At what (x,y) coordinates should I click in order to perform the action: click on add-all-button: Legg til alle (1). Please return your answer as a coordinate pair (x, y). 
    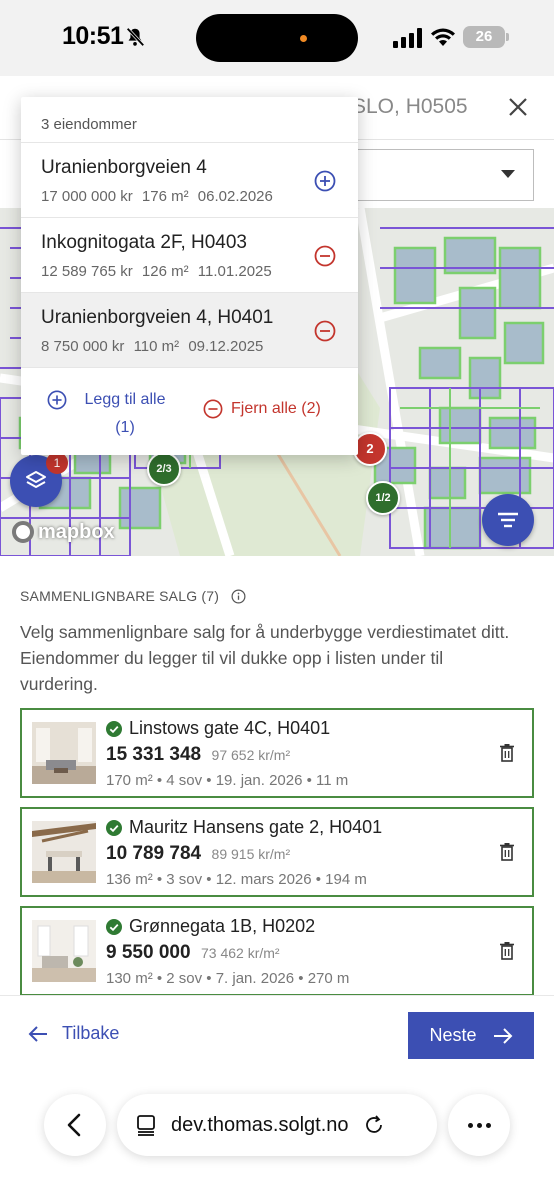
    Looking at the image, I should click on (122, 414).